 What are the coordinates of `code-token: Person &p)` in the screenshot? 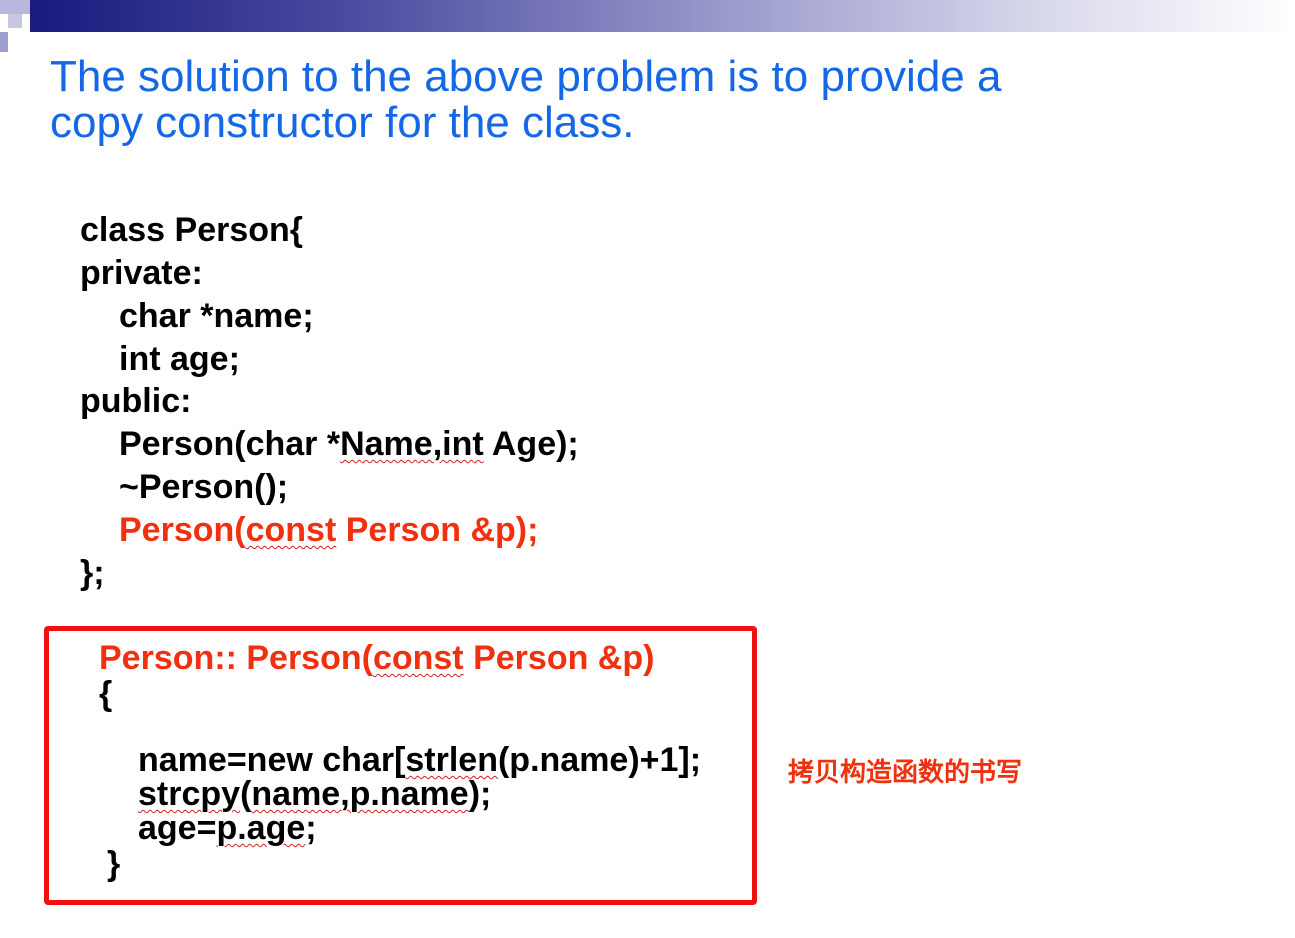 It's located at (559, 658).